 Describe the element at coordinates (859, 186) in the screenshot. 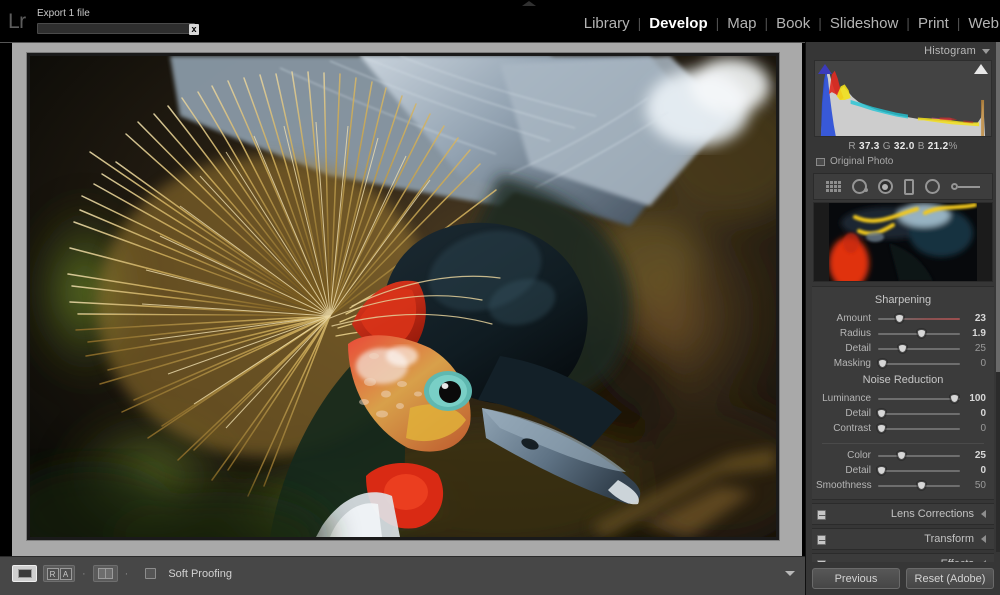

I see `spot-removal-tool-icon` at that location.